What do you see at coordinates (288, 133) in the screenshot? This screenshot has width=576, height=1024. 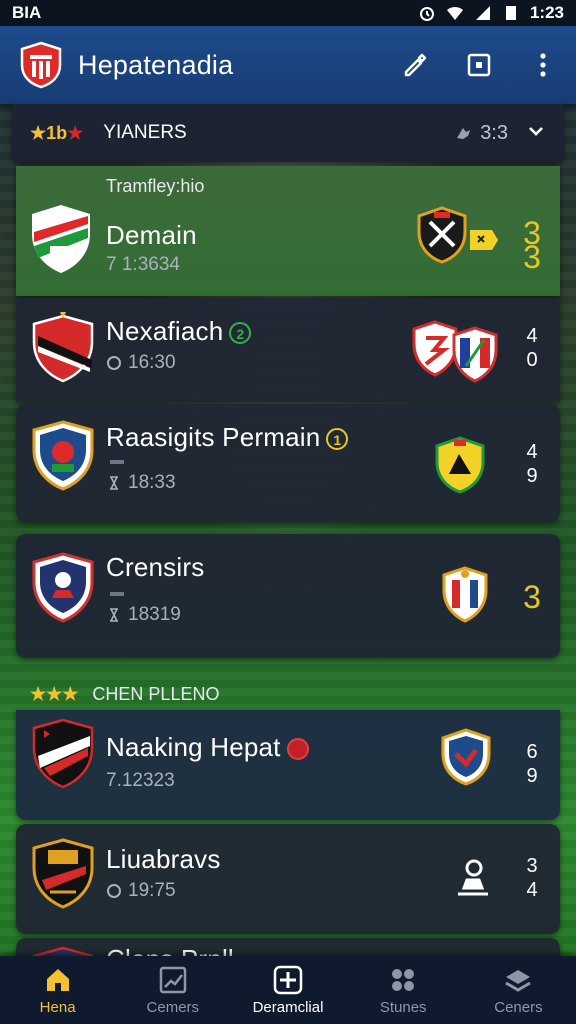 I see `league-filter: ★1b★ YIANERS 3:3` at bounding box center [288, 133].